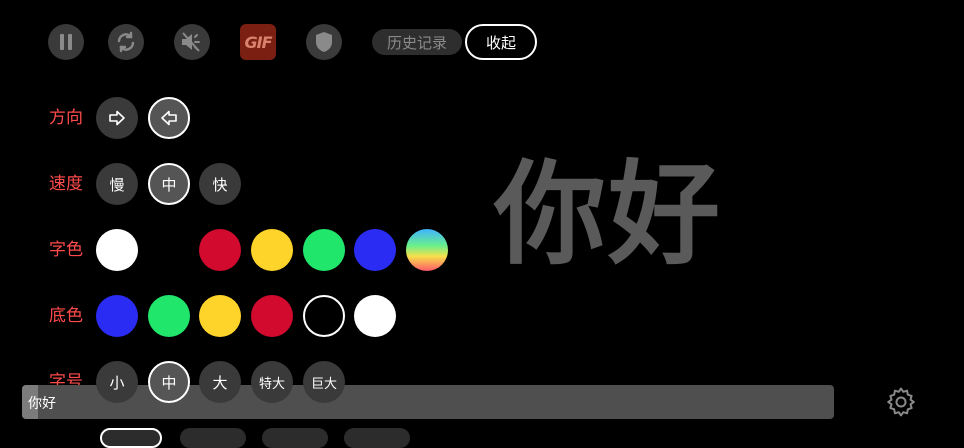  I want to click on bg-color-label: 底色, so click(66, 316).